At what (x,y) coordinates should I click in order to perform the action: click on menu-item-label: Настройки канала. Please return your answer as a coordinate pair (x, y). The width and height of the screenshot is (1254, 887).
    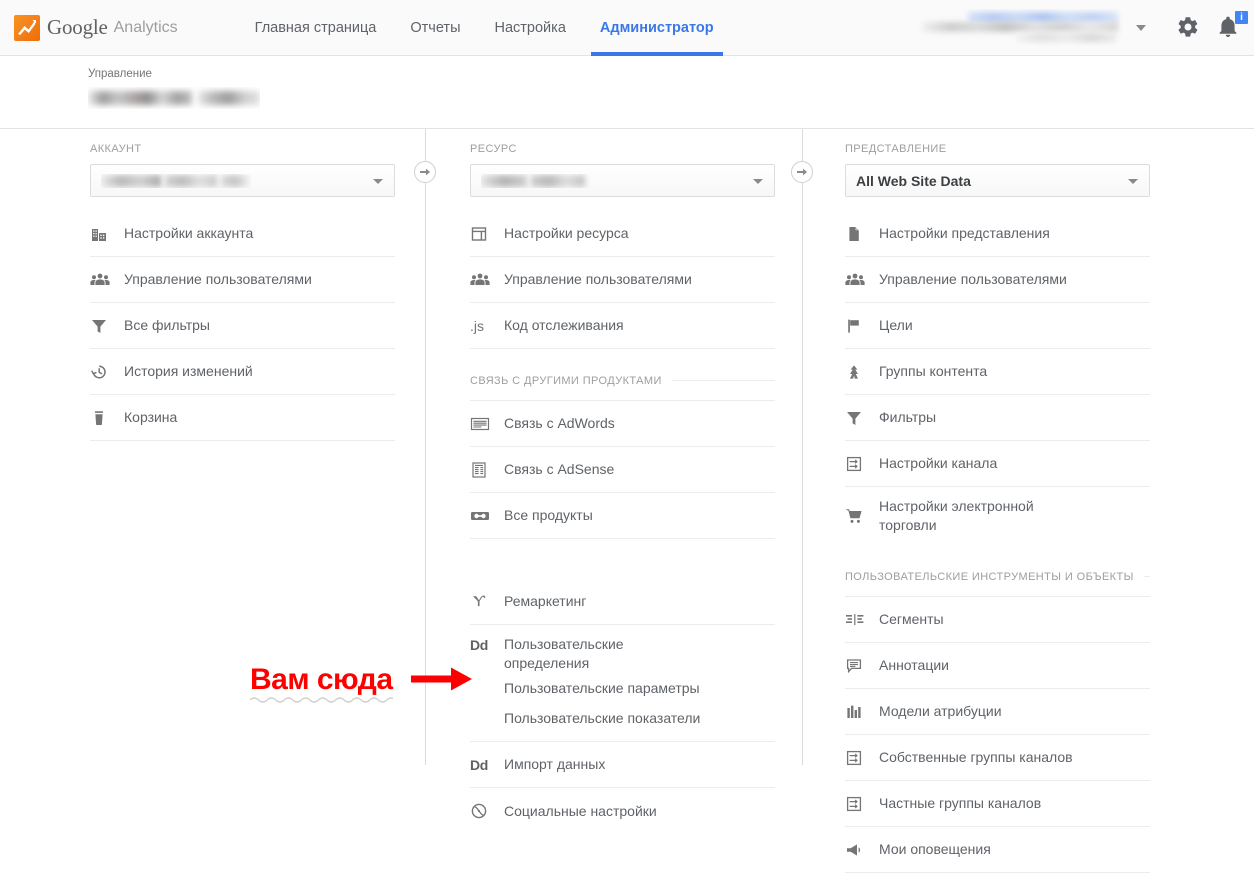
    Looking at the image, I should click on (938, 463).